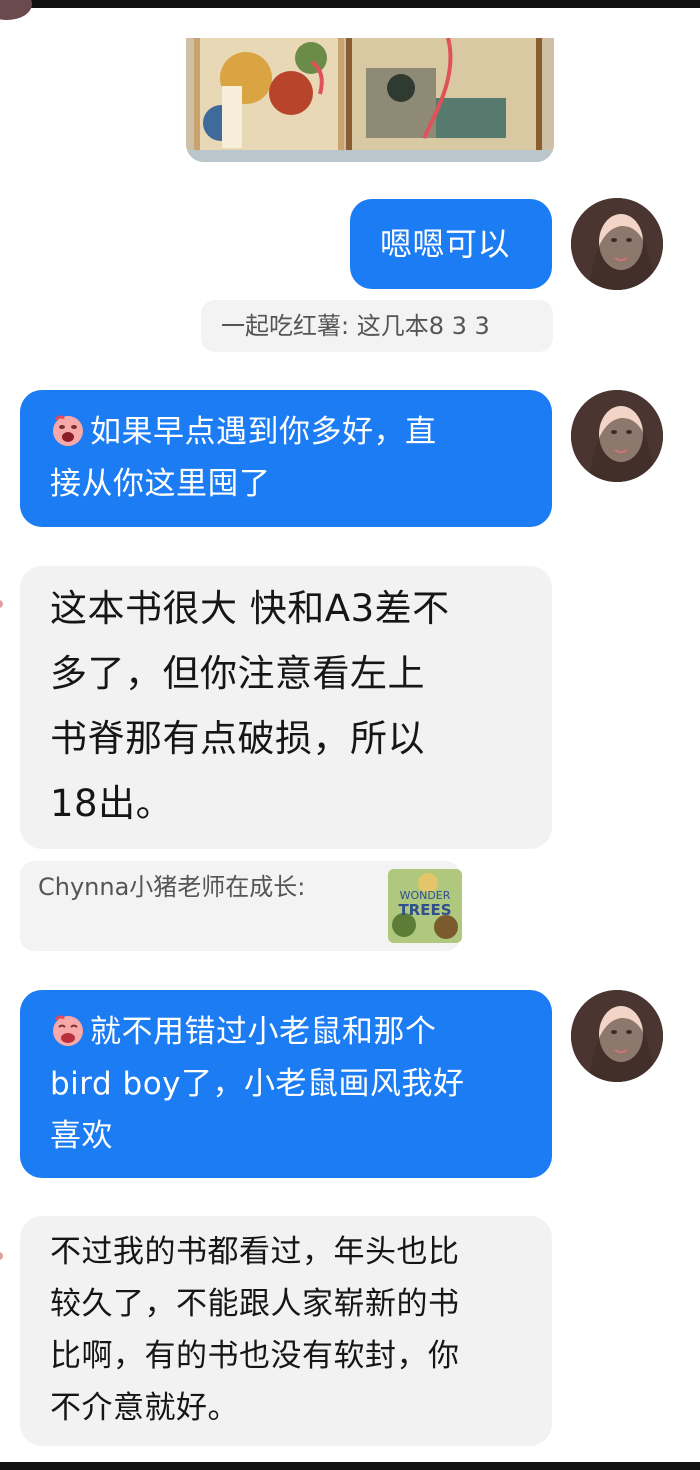 Image resolution: width=700 pixels, height=1470 pixels. What do you see at coordinates (255, 1252) in the screenshot?
I see `message-text: 不过我的书都看过，年头也比` at bounding box center [255, 1252].